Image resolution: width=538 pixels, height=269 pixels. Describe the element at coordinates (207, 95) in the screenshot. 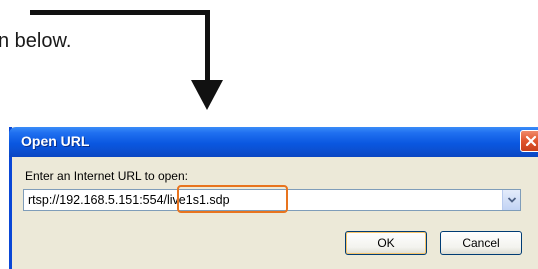

I see `down-arrow-icon` at that location.